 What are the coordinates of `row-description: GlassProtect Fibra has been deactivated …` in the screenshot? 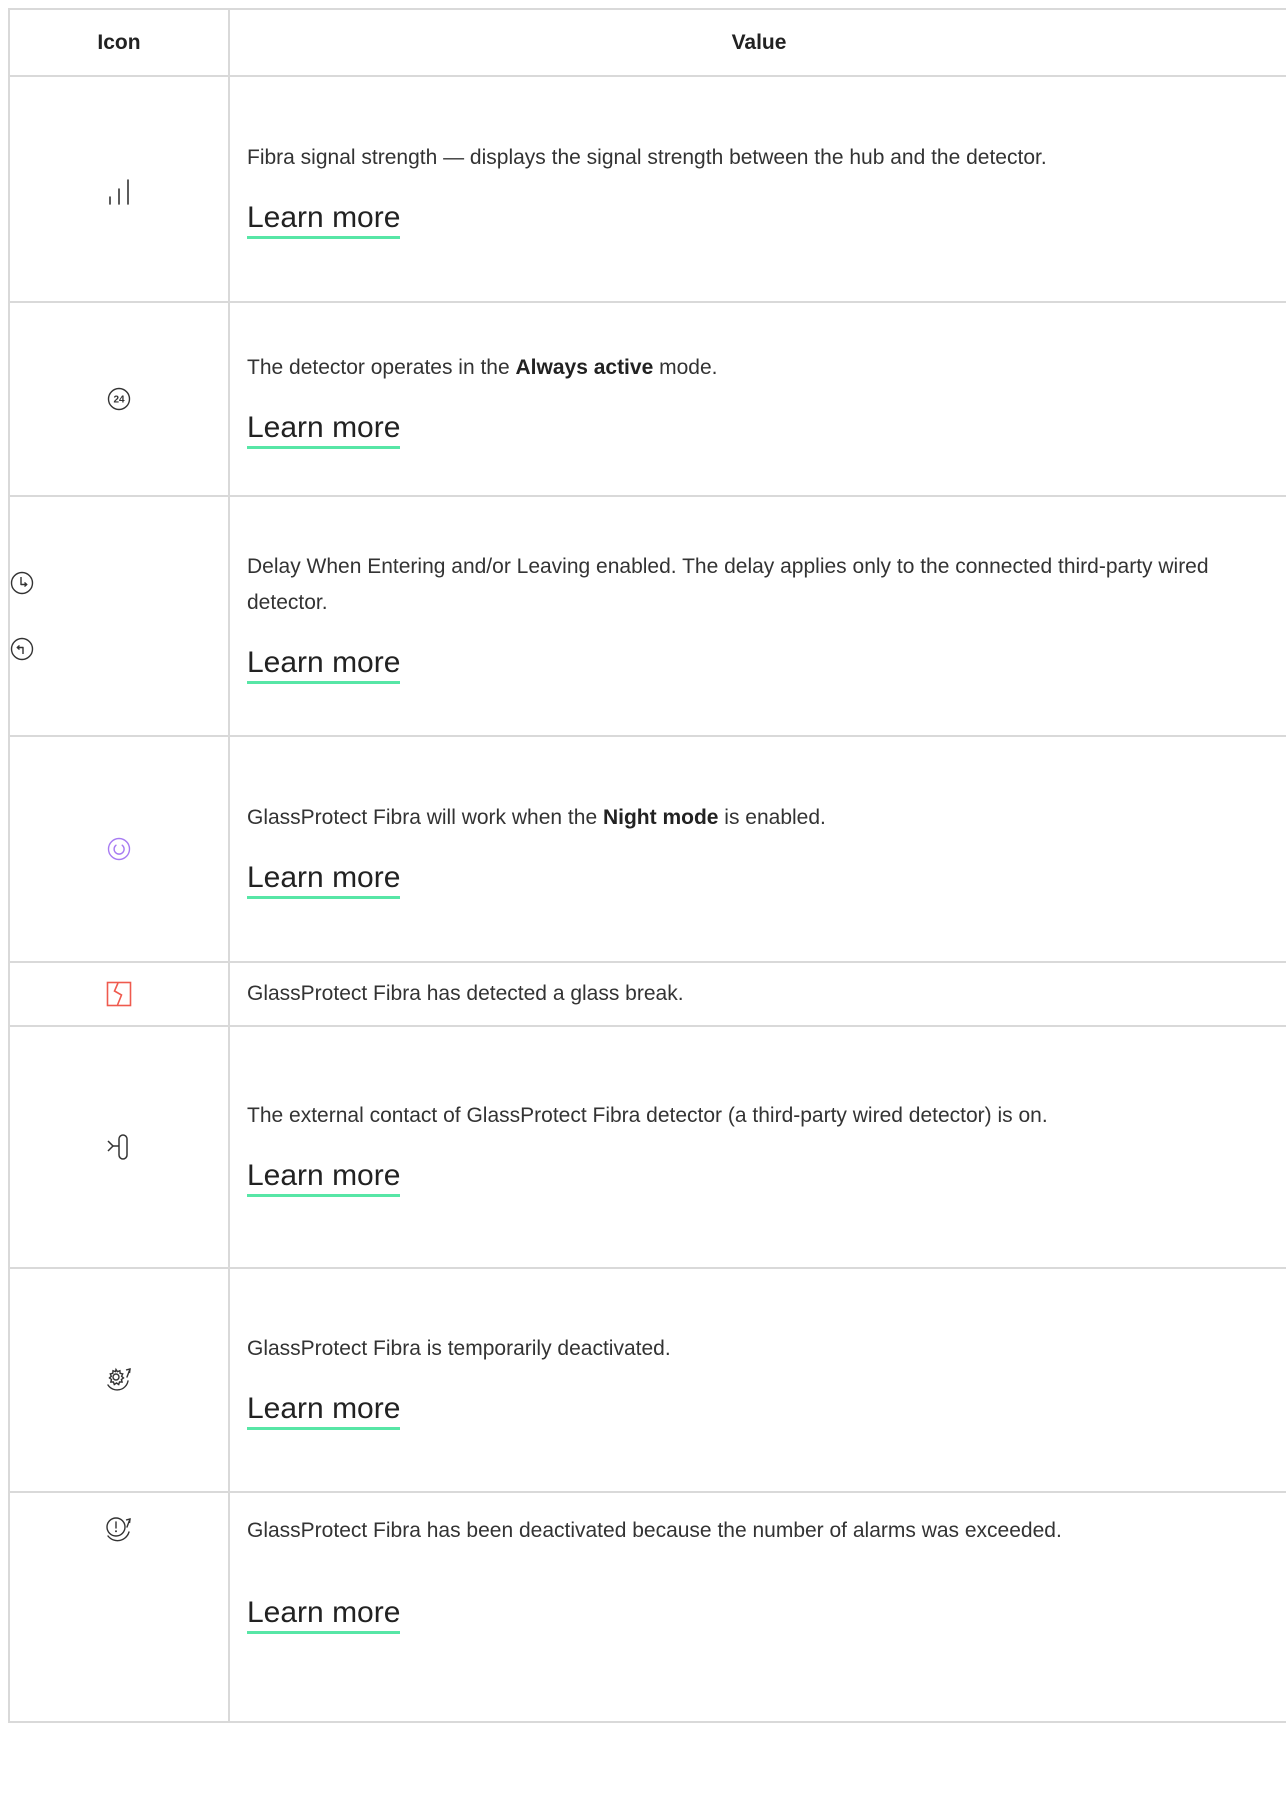 It's located at (654, 1530).